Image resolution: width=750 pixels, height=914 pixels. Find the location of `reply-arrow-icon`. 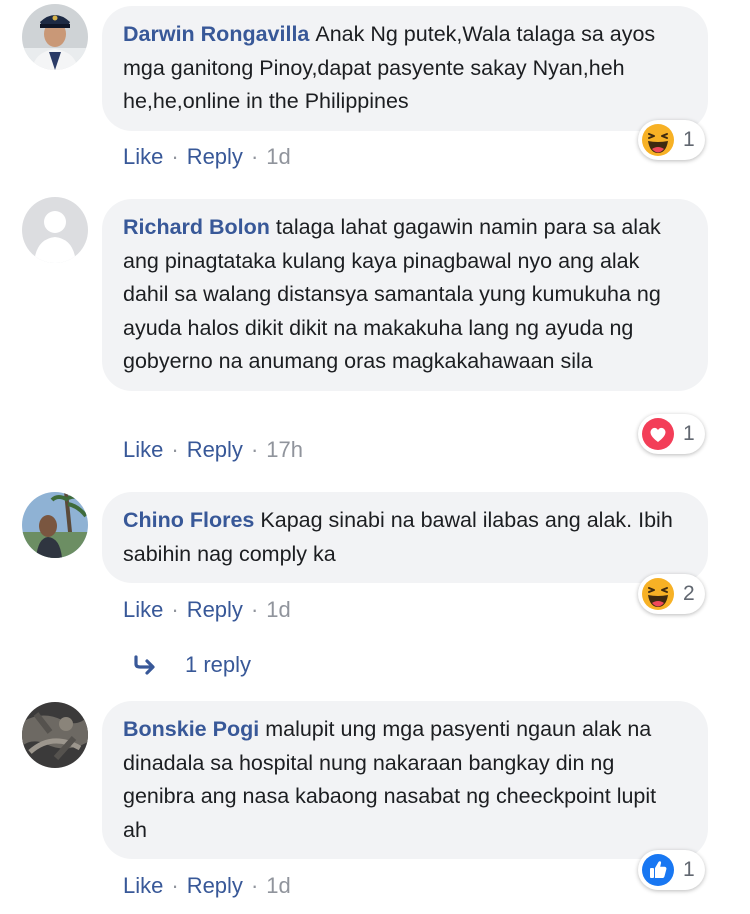

reply-arrow-icon is located at coordinates (144, 665).